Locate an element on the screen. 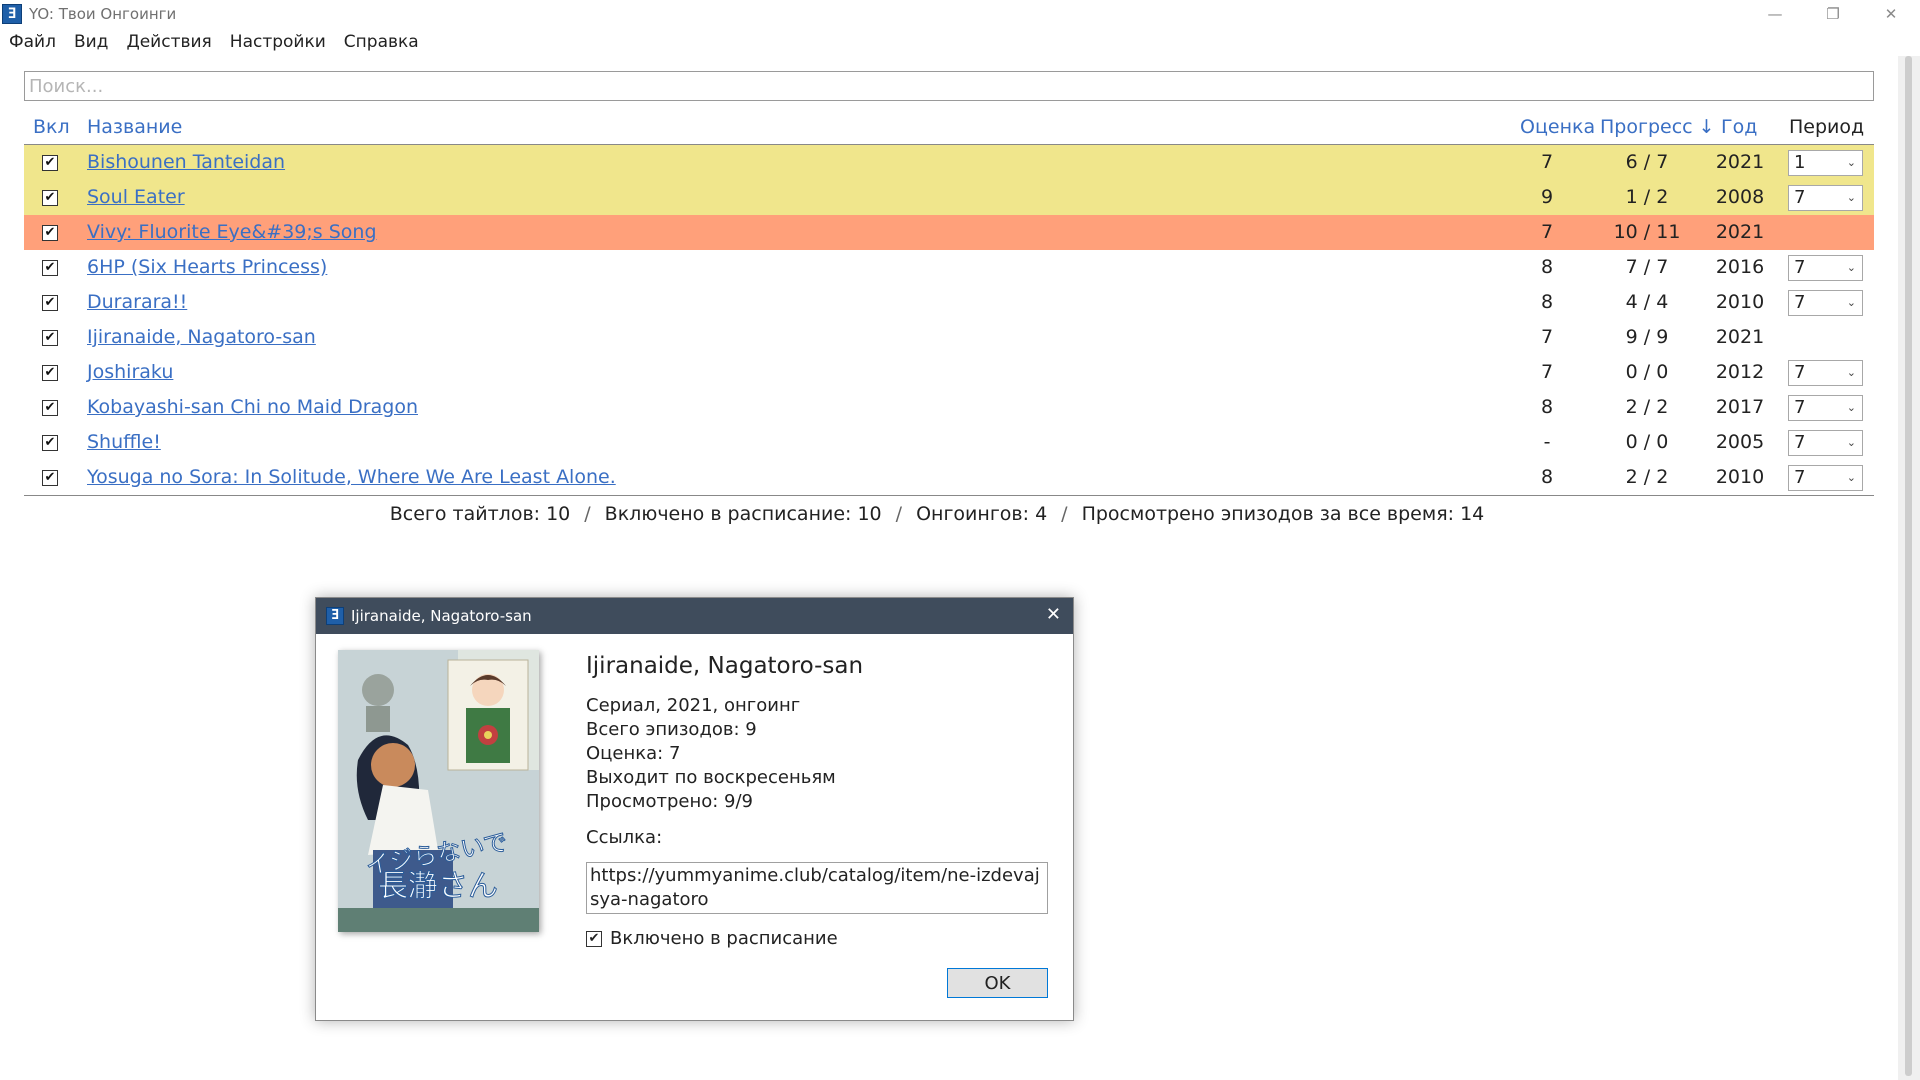  title-link: Kobayashi-san Chi no Maid Dragon is located at coordinates (252, 407).